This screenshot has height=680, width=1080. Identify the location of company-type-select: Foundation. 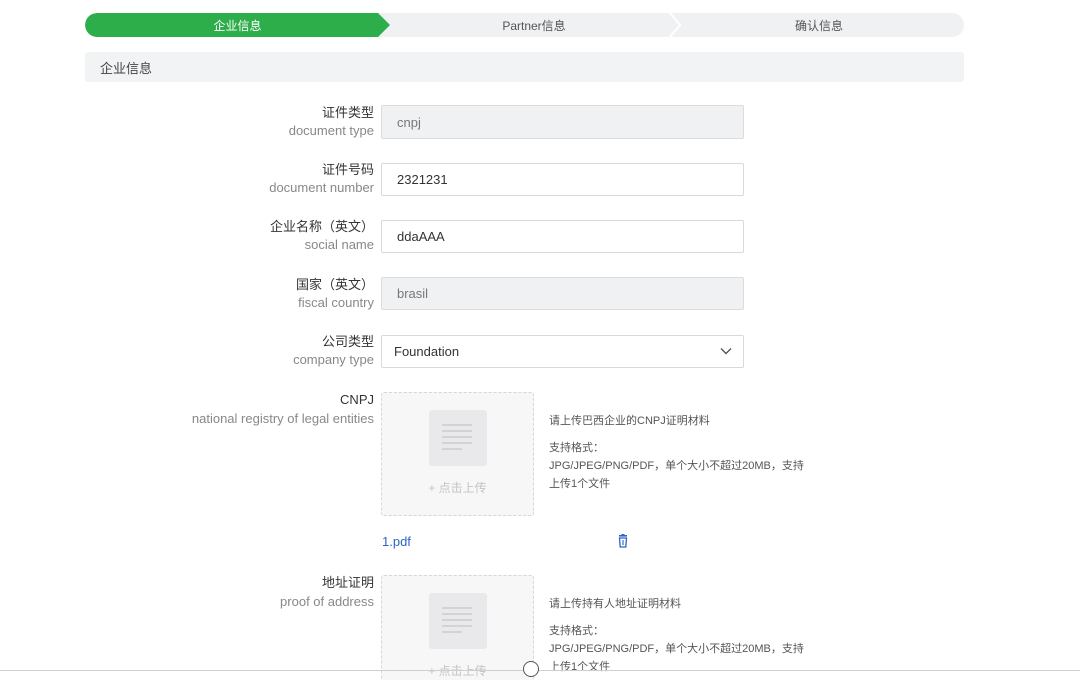
(562, 351).